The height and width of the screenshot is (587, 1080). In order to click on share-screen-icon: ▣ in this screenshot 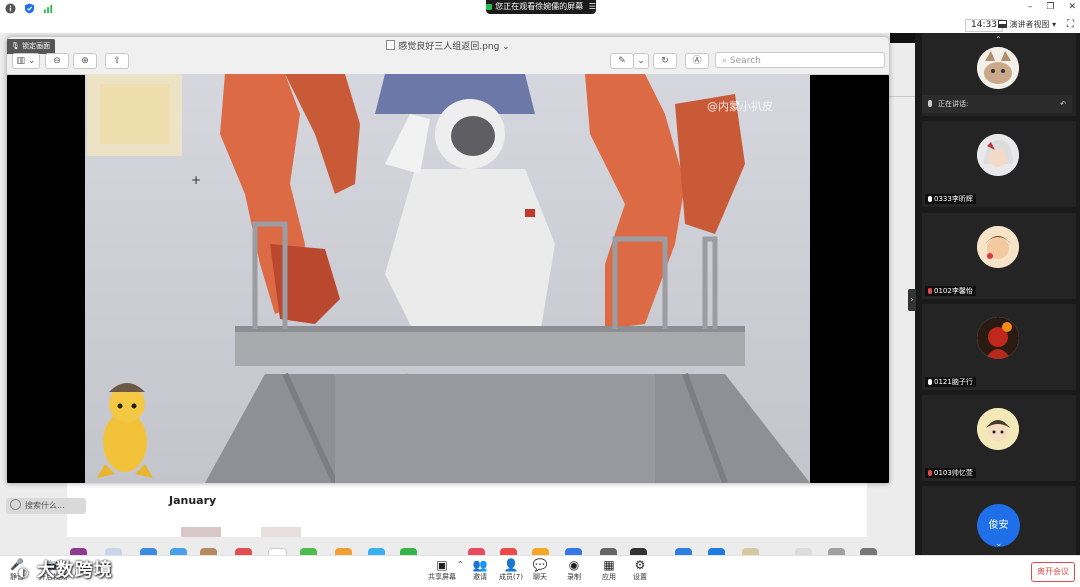, I will do `click(442, 565)`.